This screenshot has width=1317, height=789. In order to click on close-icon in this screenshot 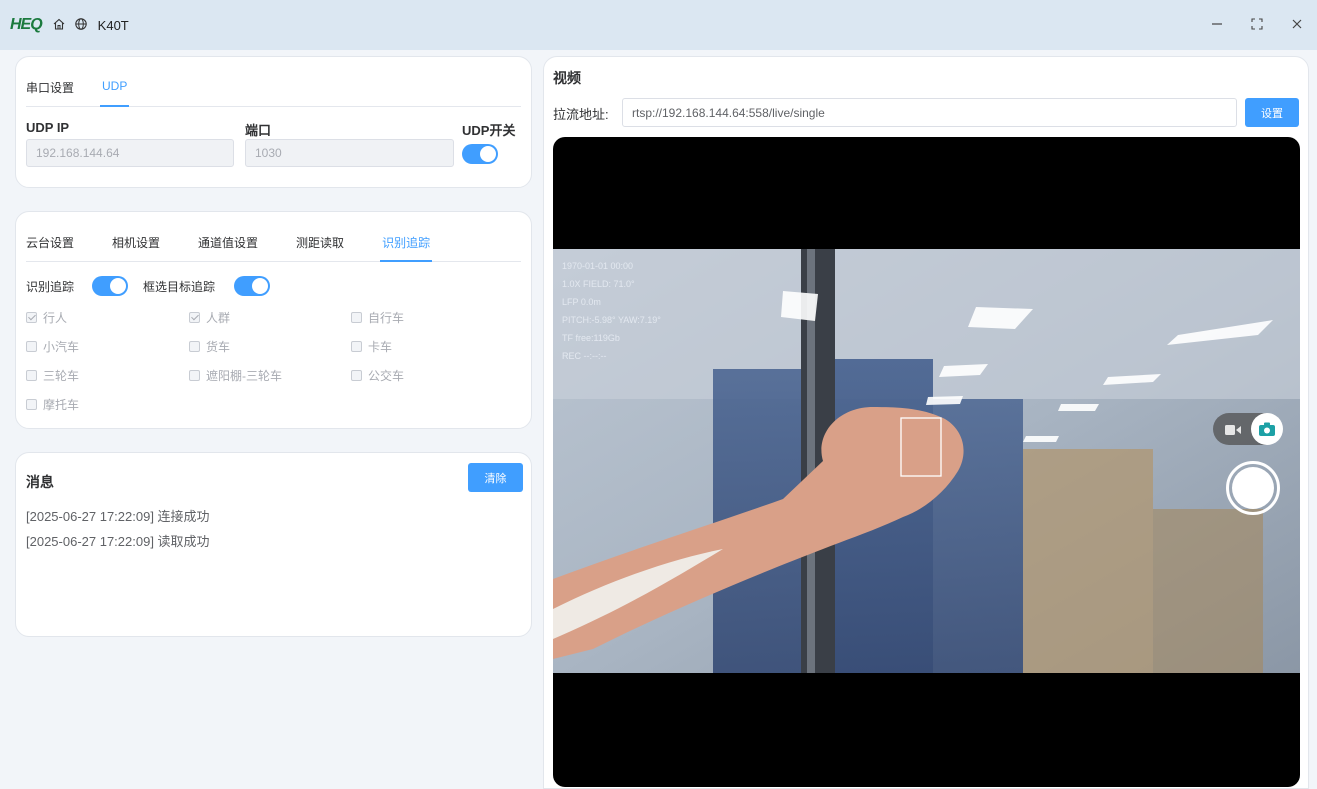, I will do `click(1297, 24)`.